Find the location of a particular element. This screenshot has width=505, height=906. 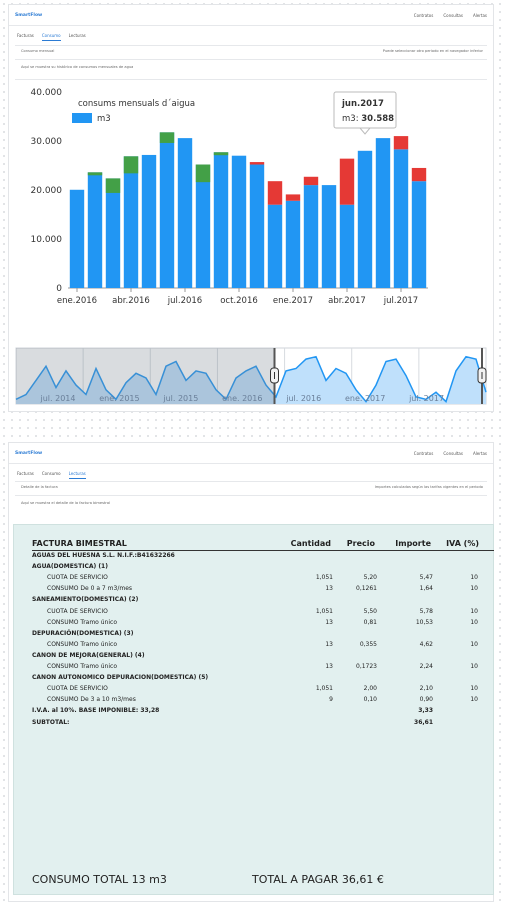

invoice-section-header: AGUA(DOMESTICA) (1) is located at coordinates (254, 568).